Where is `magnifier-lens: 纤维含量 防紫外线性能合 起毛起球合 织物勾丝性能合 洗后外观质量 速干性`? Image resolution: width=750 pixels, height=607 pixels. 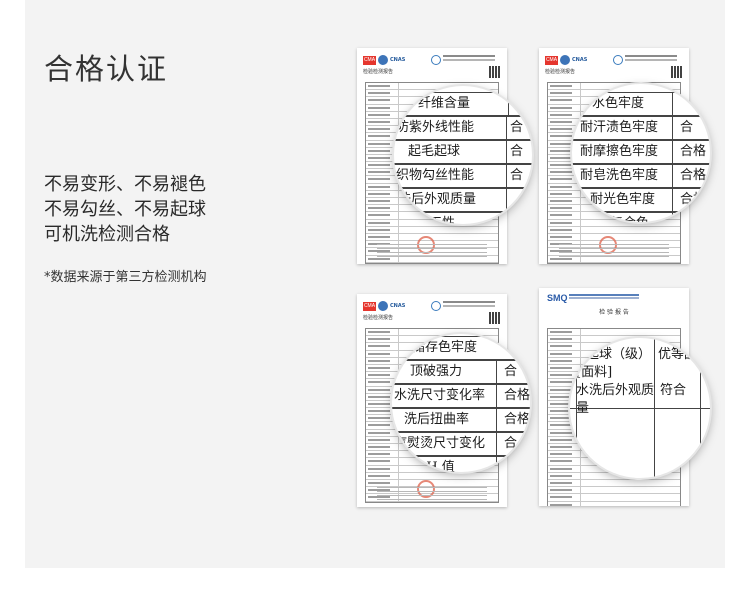
magnifier-lens: 纤维含量 防紫外线性能合 起毛起球合 织物勾丝性能合 洗后外观质量 速干性 is located at coordinates (463, 155).